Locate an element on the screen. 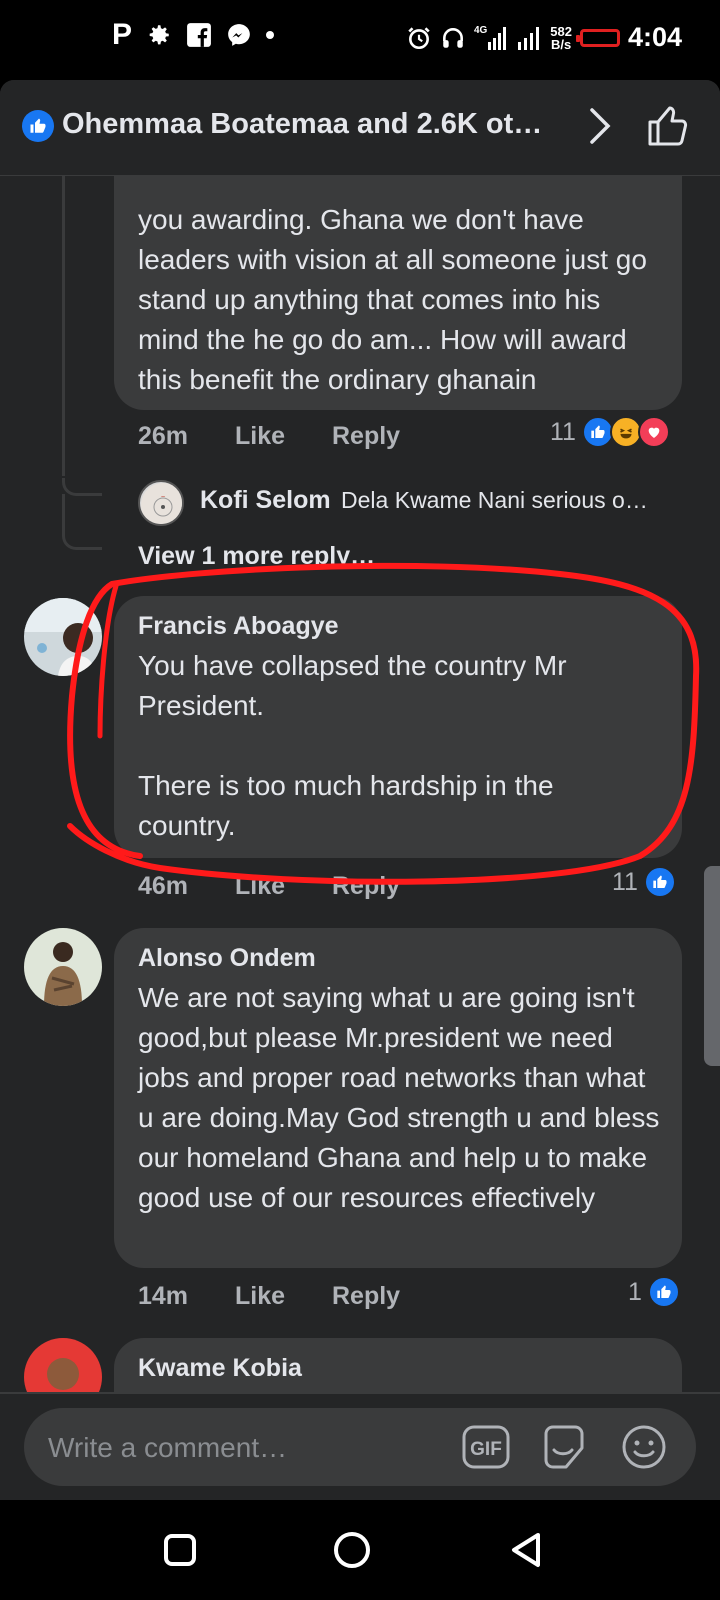  facebook-icon is located at coordinates (199, 35).